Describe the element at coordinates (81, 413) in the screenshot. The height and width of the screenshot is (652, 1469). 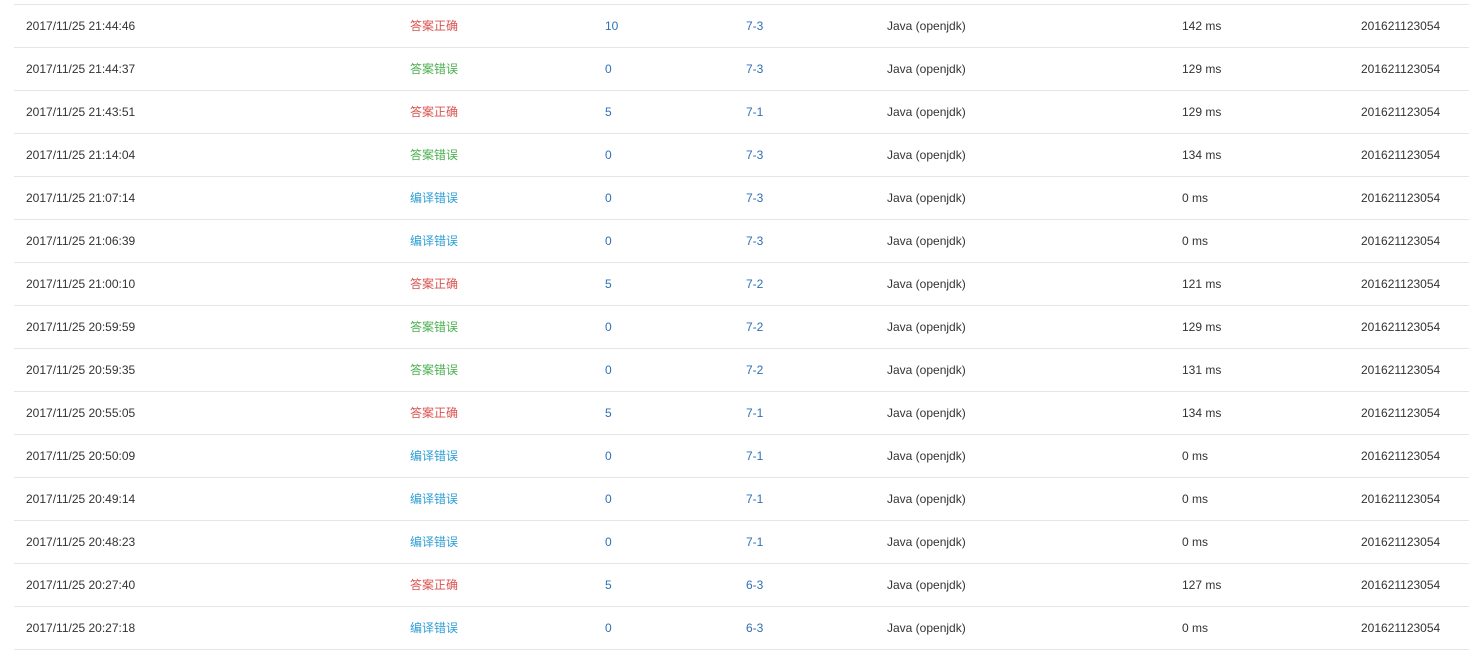
I see `submit-time: 2017/11/25 20:55:05` at that location.